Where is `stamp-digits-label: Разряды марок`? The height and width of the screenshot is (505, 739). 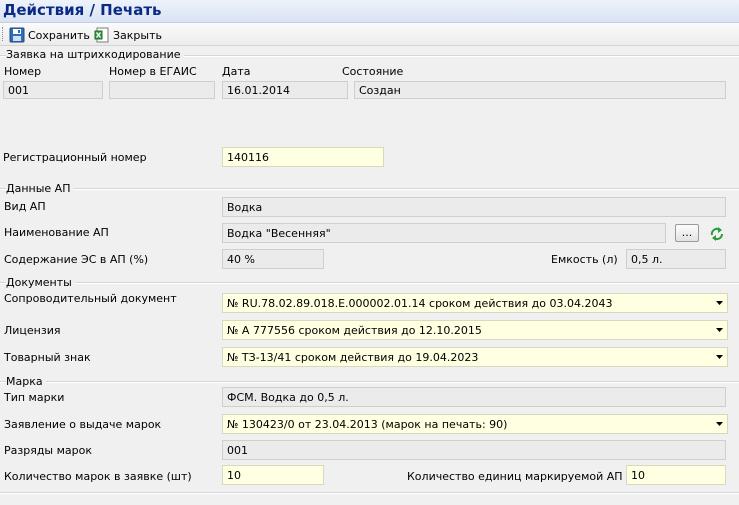
stamp-digits-label: Разряды марок is located at coordinates (48, 450).